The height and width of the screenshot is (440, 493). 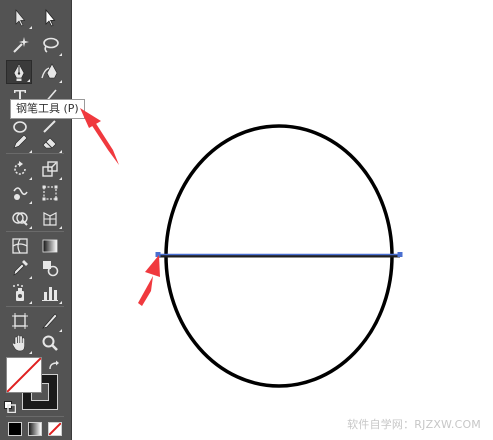 I want to click on free-transform-icon, so click(x=50, y=193).